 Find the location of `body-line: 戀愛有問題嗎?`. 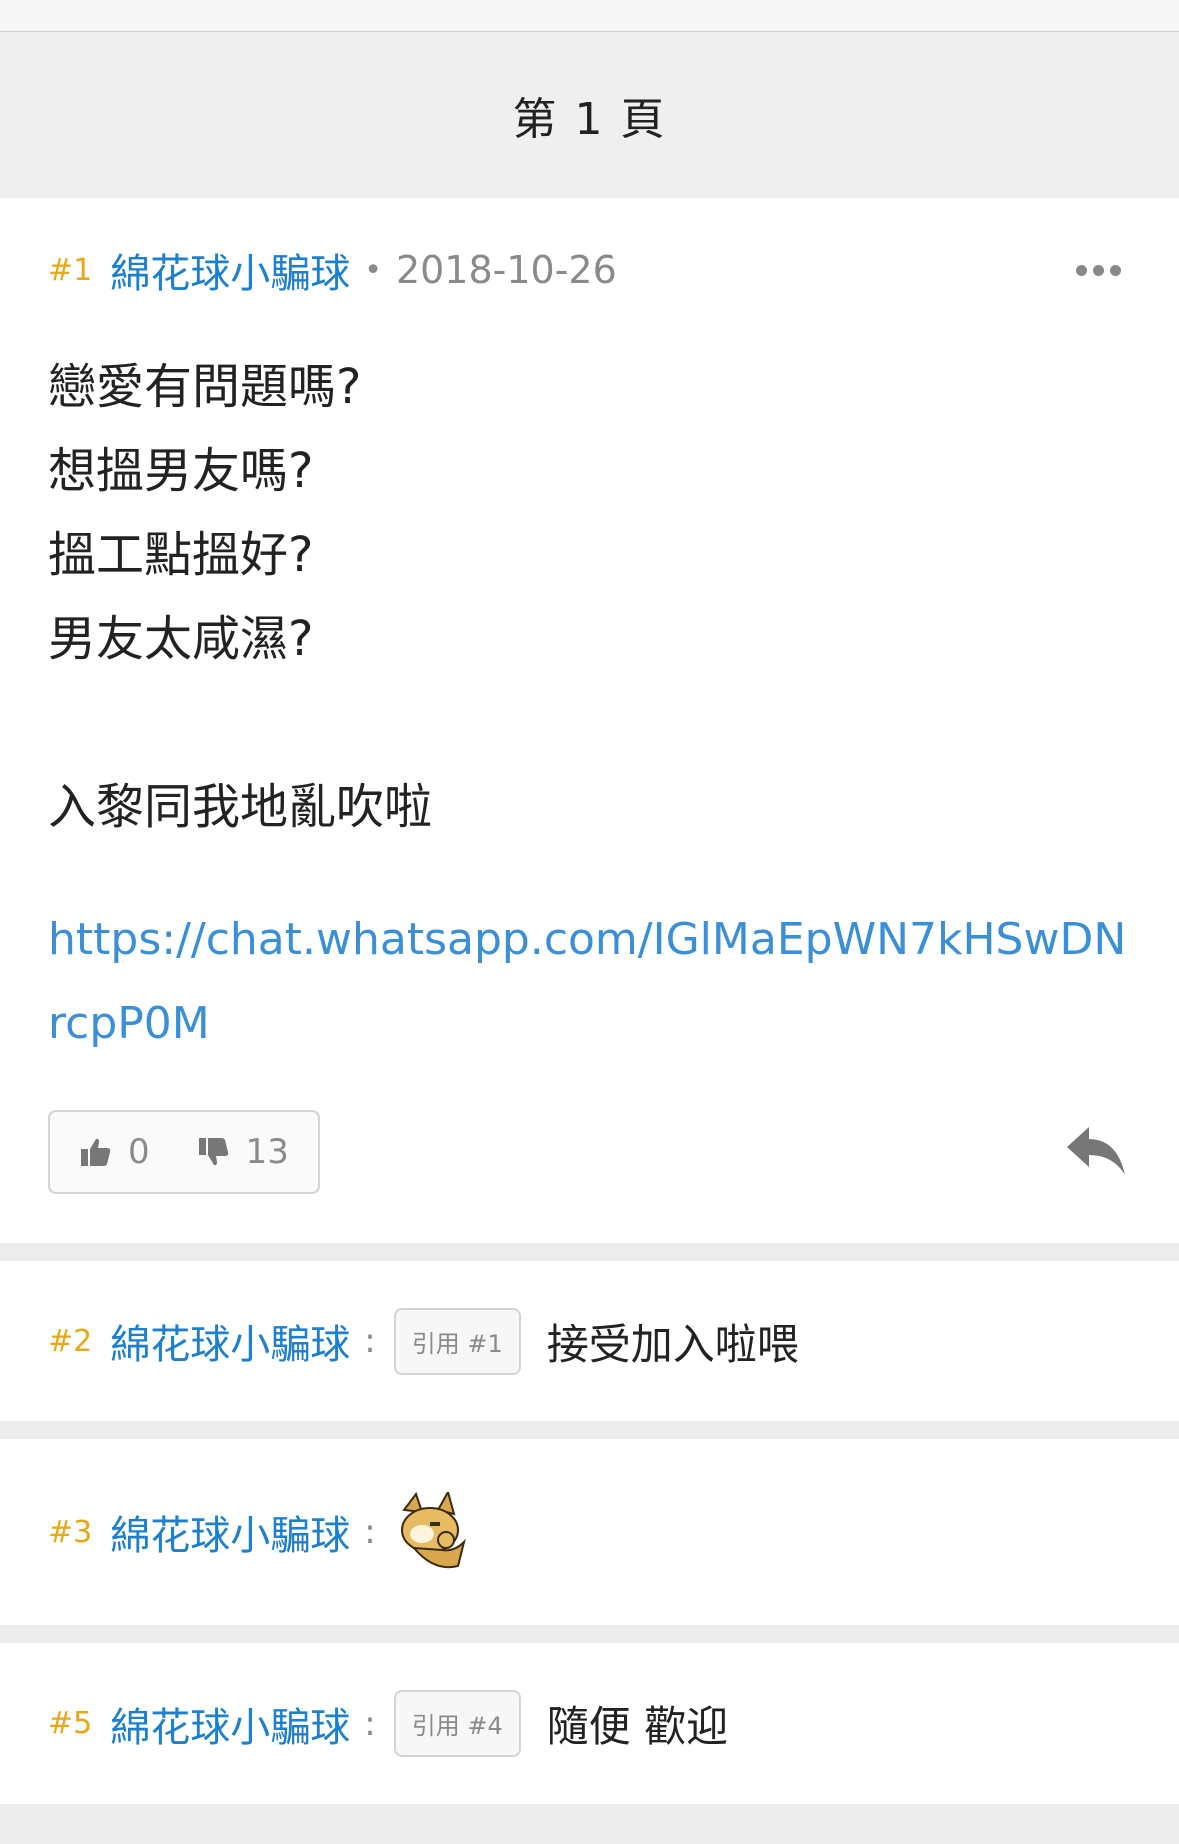

body-line: 戀愛有問題嗎? is located at coordinates (205, 387).